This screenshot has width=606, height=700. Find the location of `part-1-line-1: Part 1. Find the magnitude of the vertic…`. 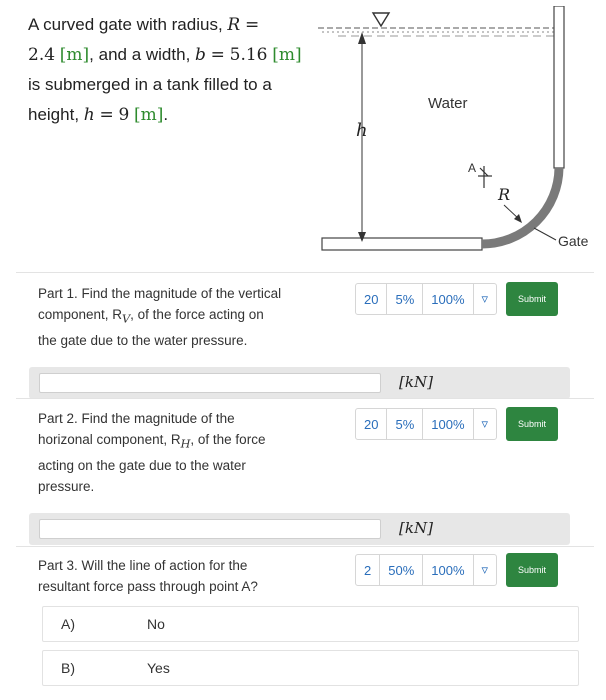

part-1-line-1: Part 1. Find the magnitude of the vertic… is located at coordinates (160, 293).